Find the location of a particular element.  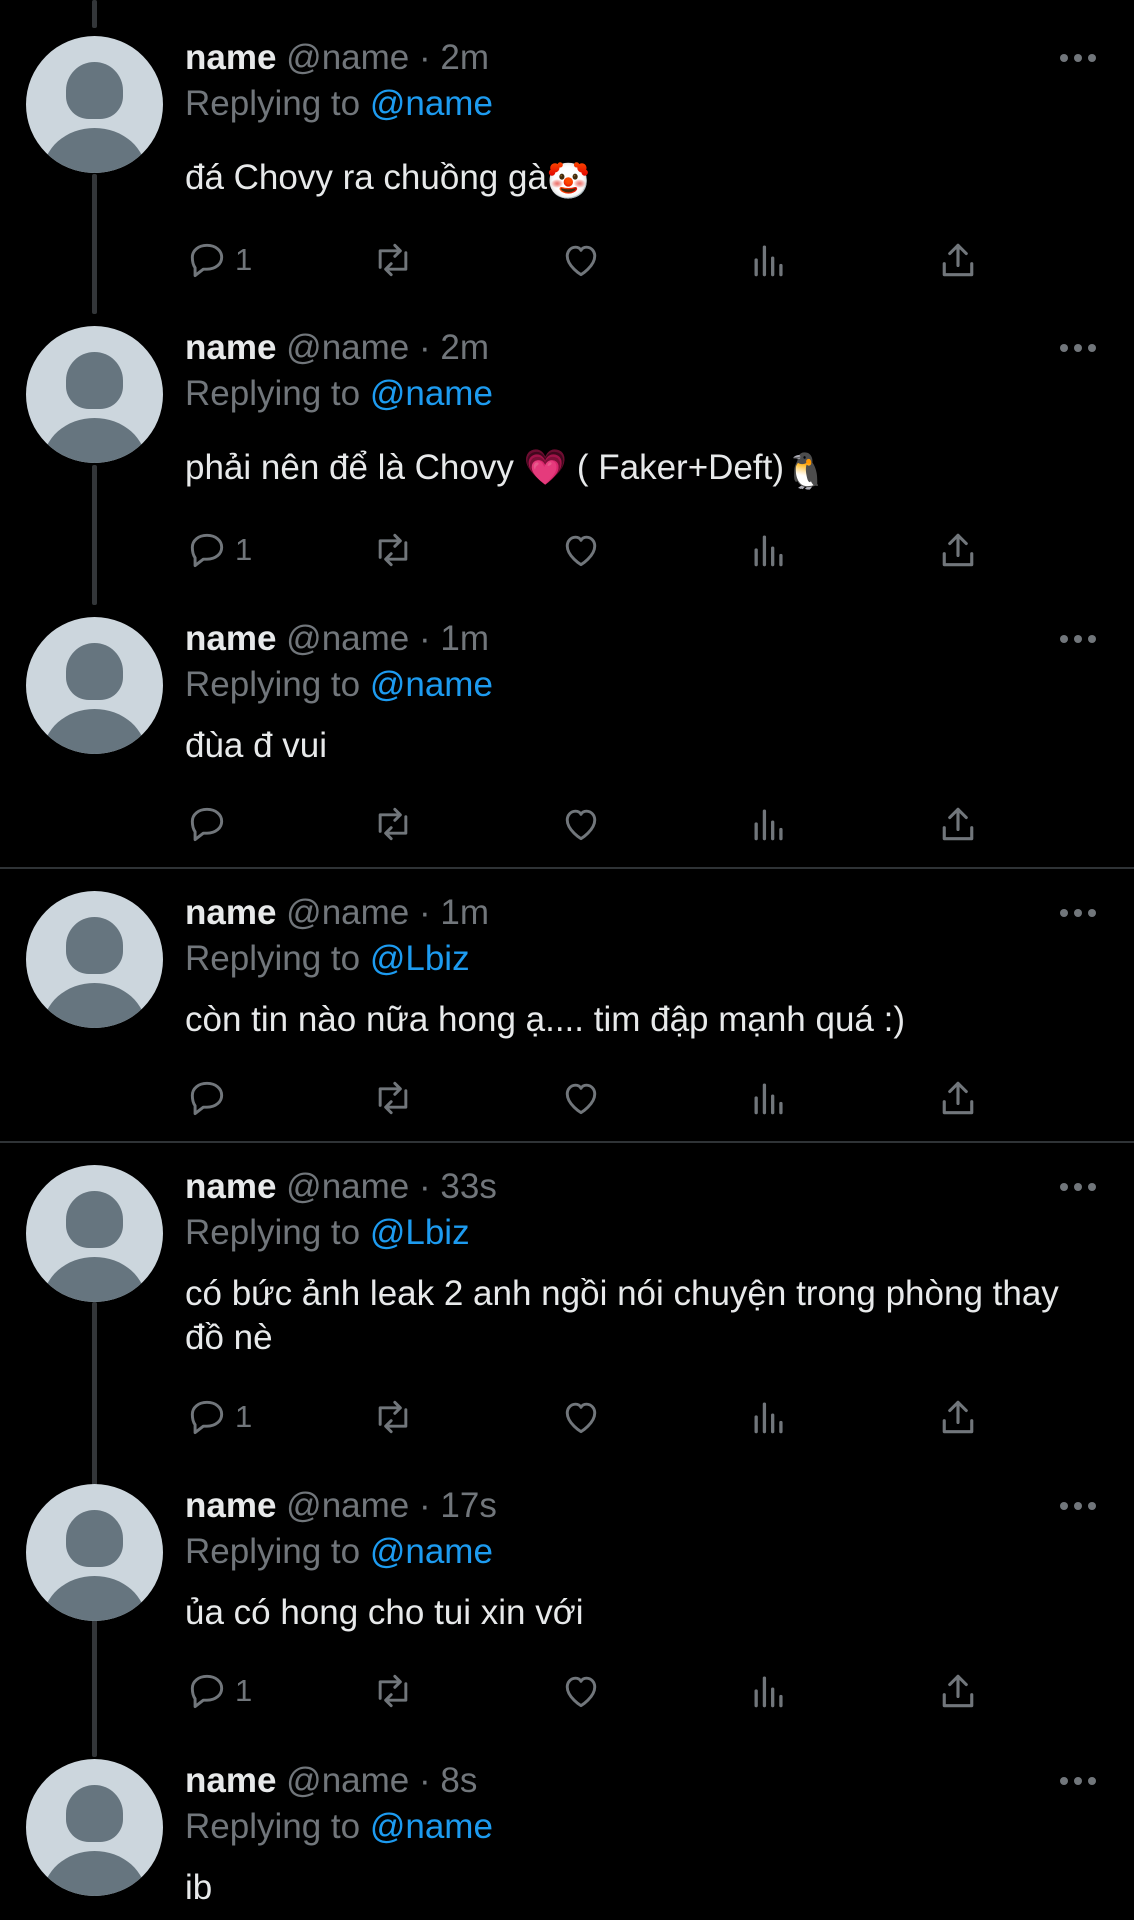

tweet-text: ủa có hong cho tui xin với is located at coordinates (384, 1612).